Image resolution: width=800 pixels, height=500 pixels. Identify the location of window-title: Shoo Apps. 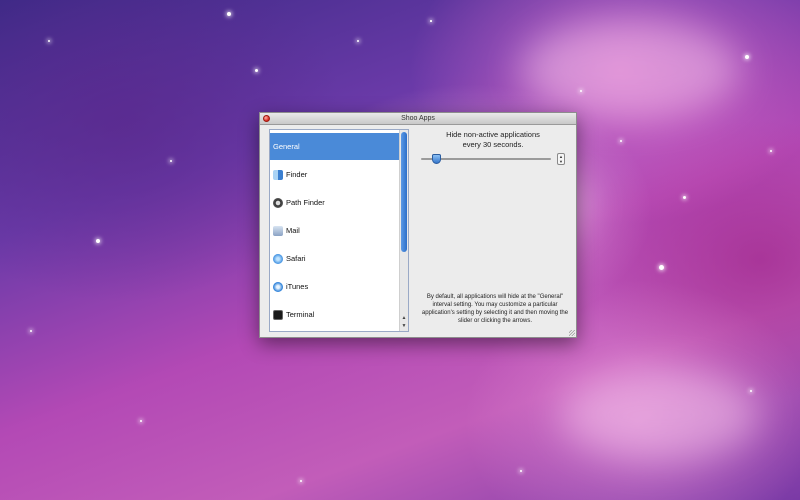
(418, 118).